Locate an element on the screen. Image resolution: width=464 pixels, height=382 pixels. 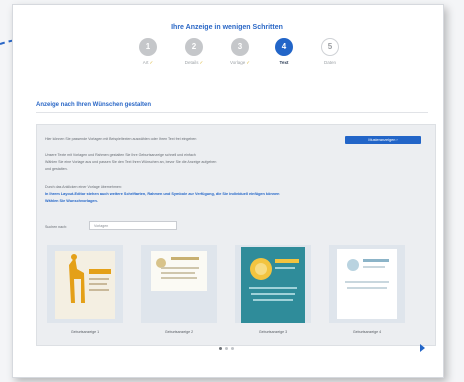
step-circle: 5 is located at coordinates (330, 47).